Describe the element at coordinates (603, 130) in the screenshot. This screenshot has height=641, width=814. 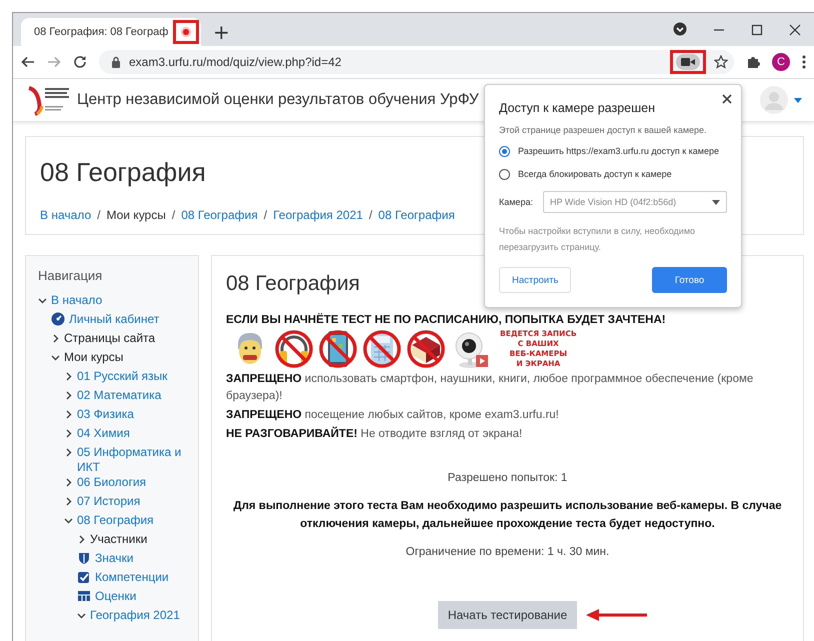
I see `popup-description: Этой странице разрешен доступ к вашей камере.` at that location.